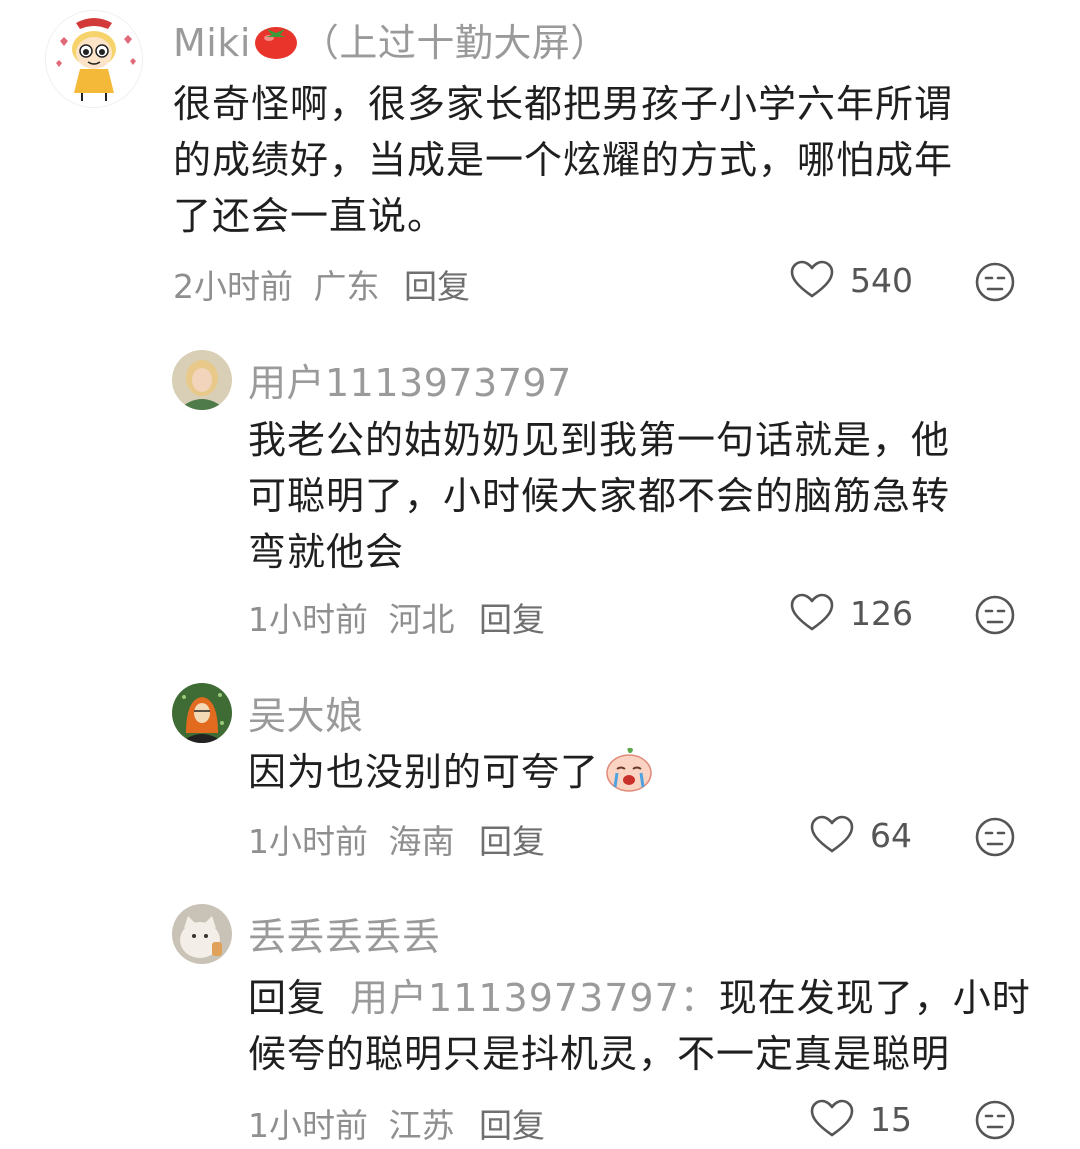  Describe the element at coordinates (881, 613) in the screenshot. I see `like-count: 126` at that location.